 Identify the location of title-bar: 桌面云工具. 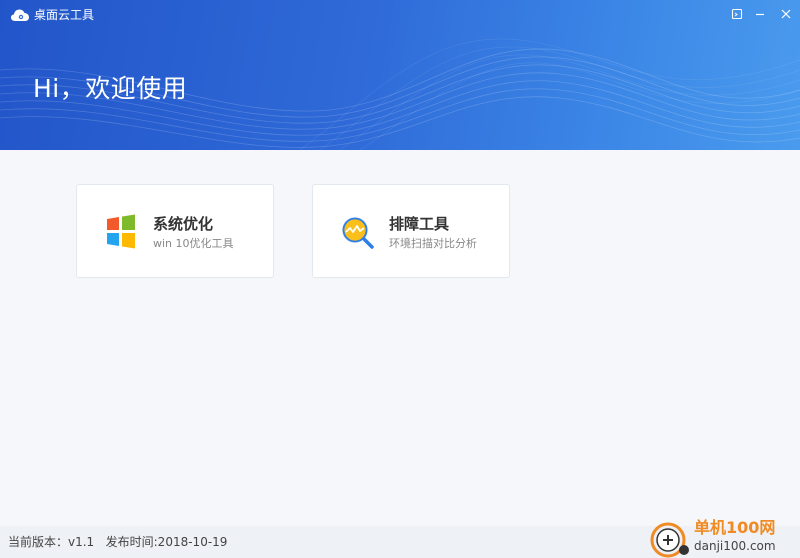
(400, 15).